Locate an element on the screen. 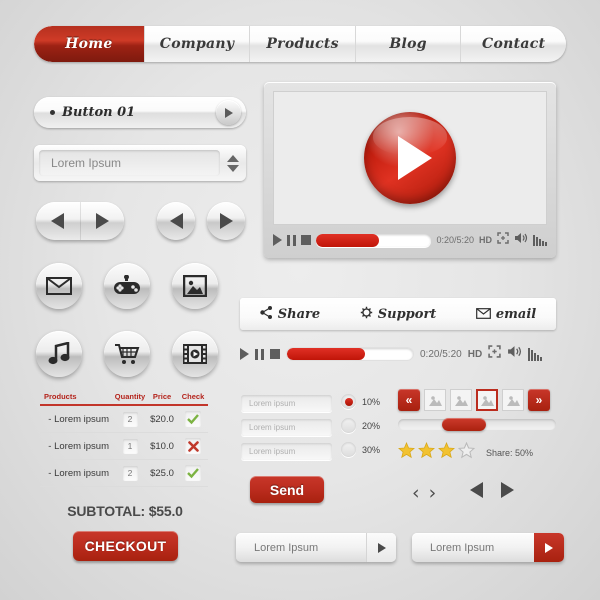  button-01: Button 01 is located at coordinates (140, 112).